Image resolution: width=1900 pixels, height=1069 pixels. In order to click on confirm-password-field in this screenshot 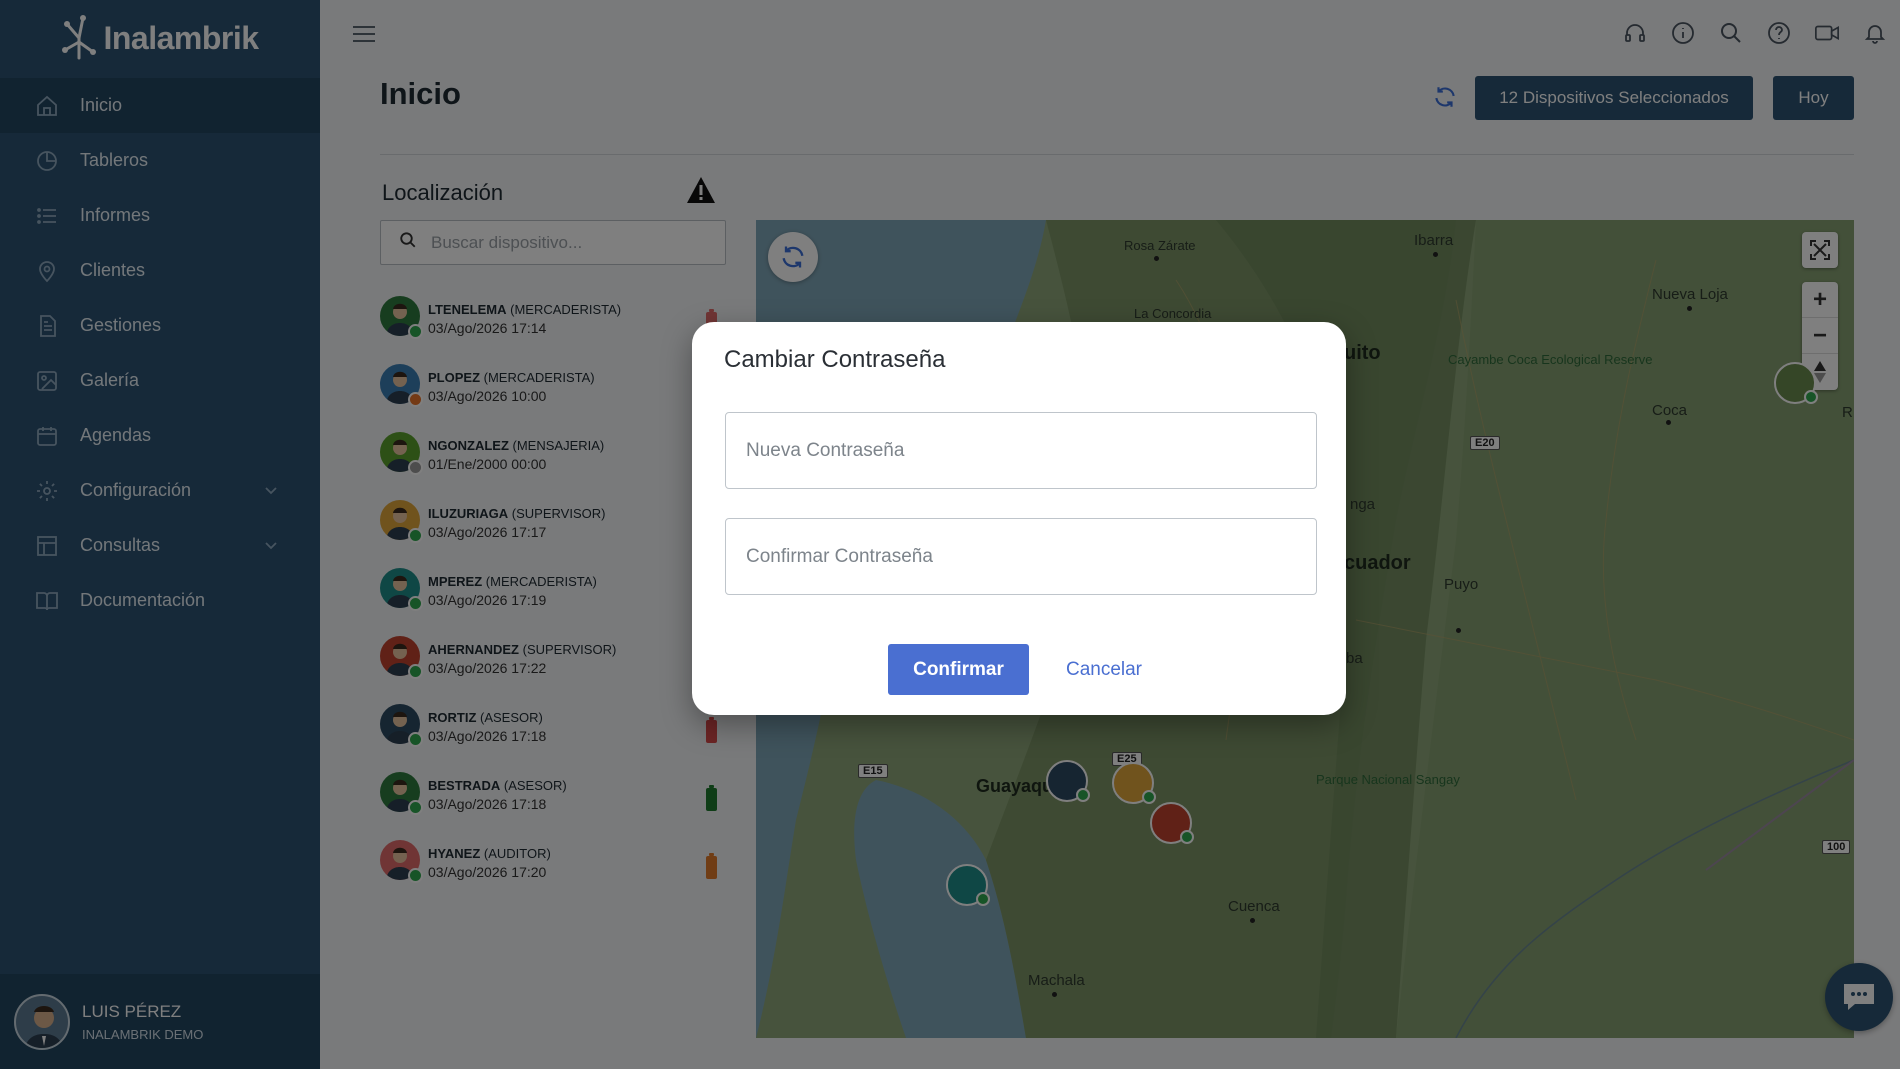, I will do `click(1021, 556)`.